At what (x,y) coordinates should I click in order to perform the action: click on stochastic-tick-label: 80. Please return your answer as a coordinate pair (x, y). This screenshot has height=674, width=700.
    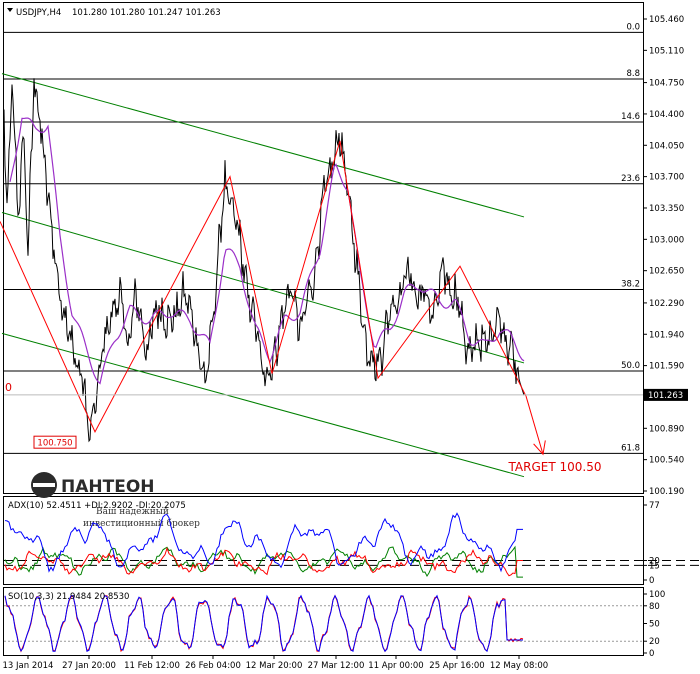
    Looking at the image, I should click on (654, 607).